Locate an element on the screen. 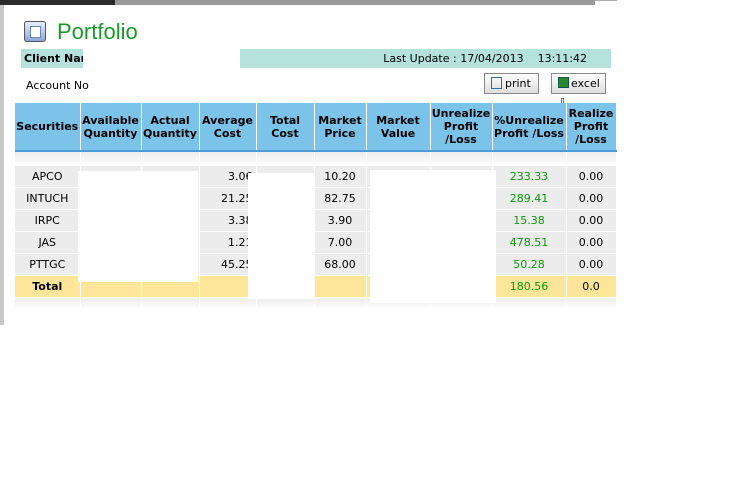  portfolio-icon is located at coordinates (35, 31).